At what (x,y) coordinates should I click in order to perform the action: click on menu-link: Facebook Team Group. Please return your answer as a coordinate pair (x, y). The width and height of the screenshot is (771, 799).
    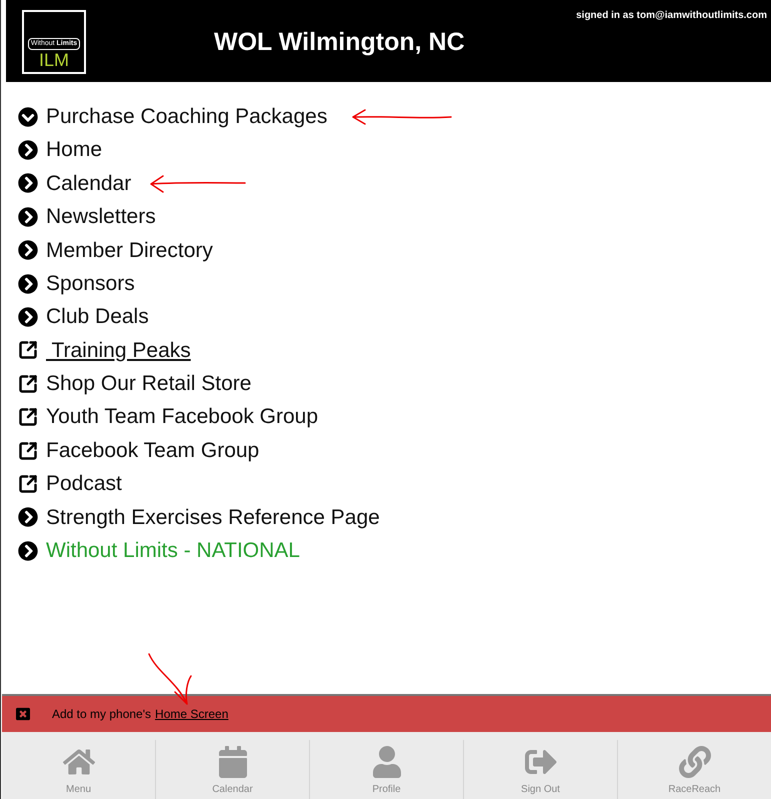
    Looking at the image, I should click on (153, 450).